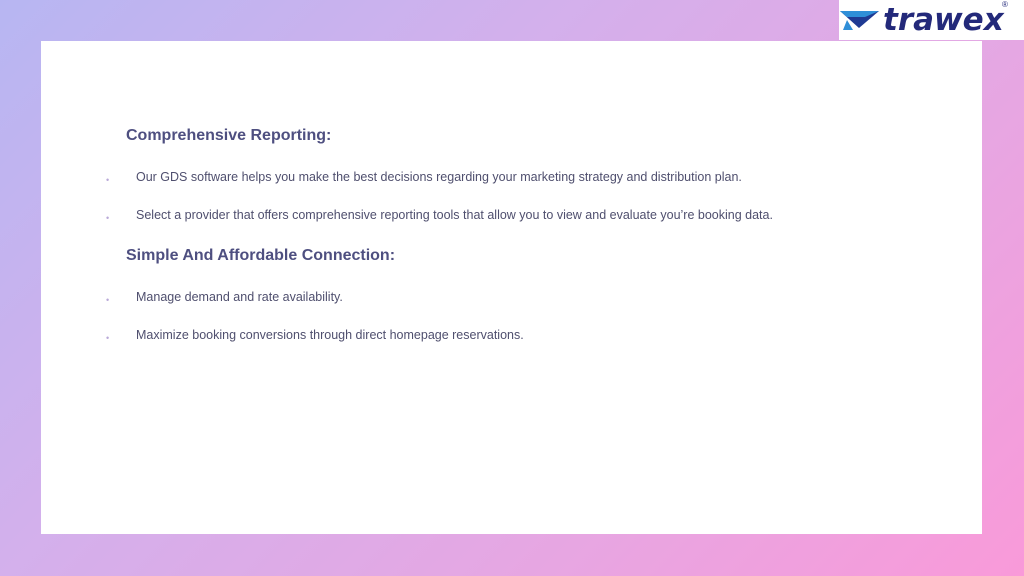 The height and width of the screenshot is (576, 1024). What do you see at coordinates (239, 297) in the screenshot?
I see `bullet-text-manage-demand: Manage demand and rate availability.` at bounding box center [239, 297].